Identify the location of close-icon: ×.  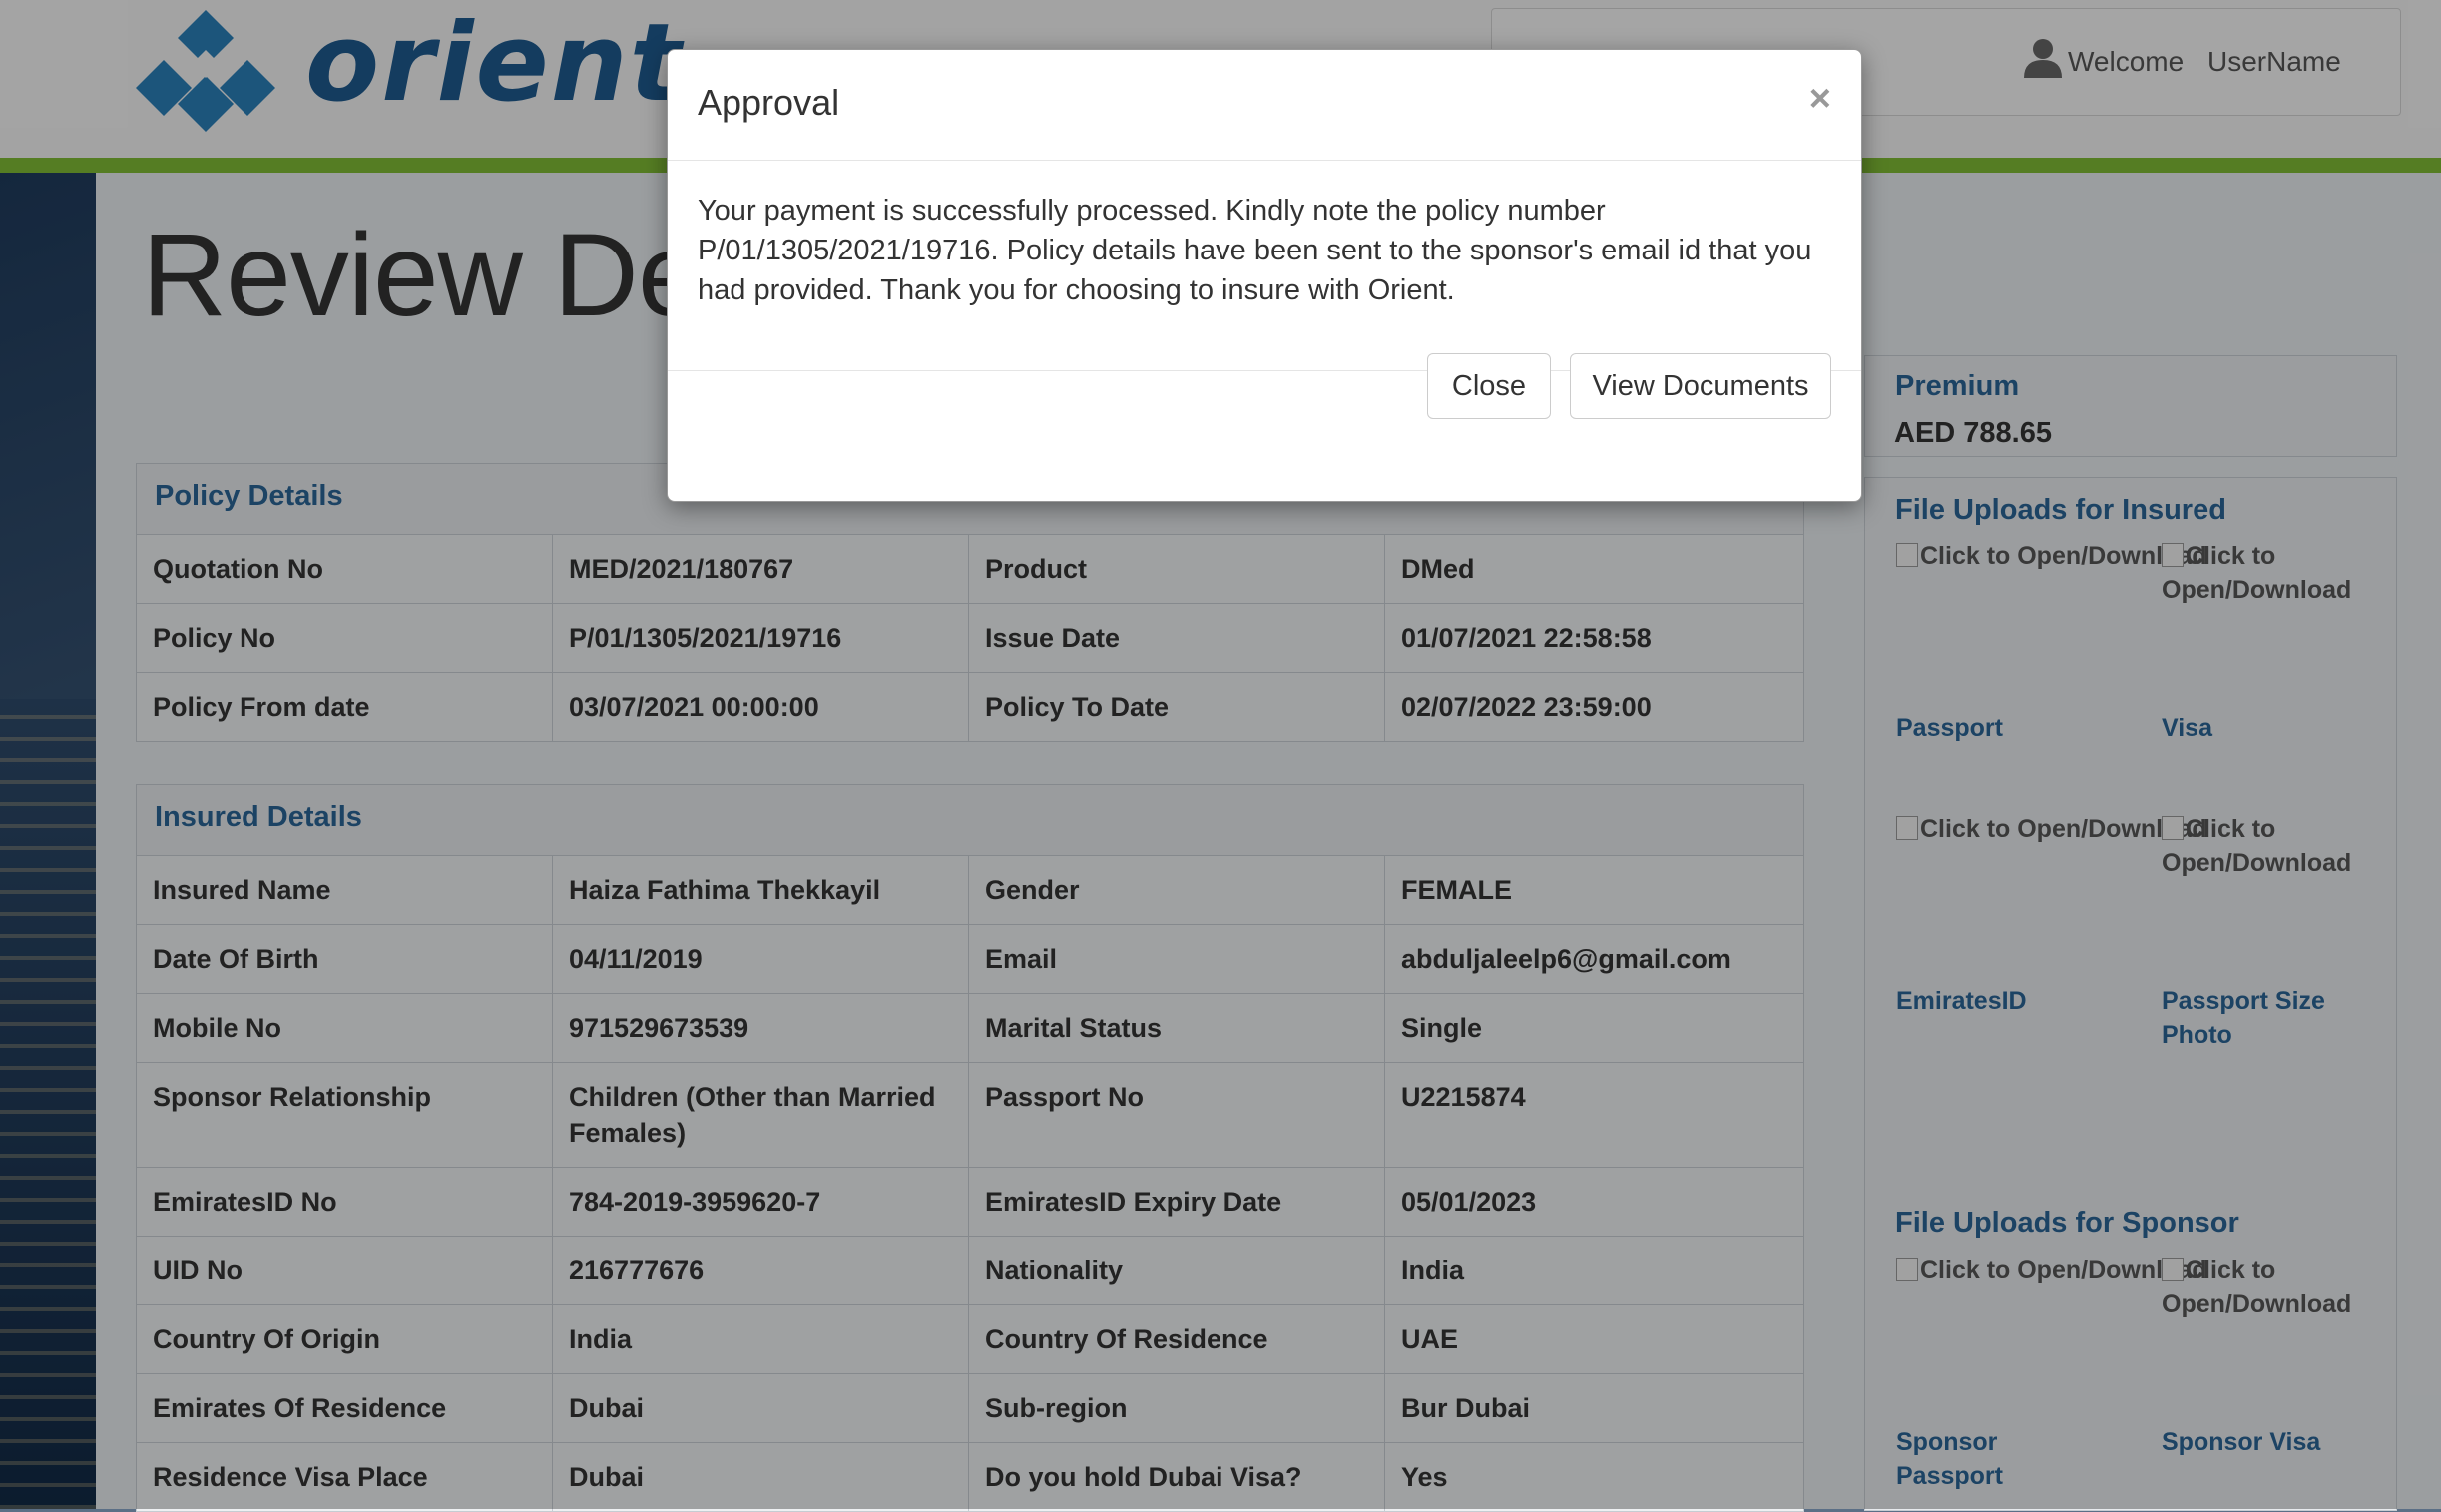
(1820, 99).